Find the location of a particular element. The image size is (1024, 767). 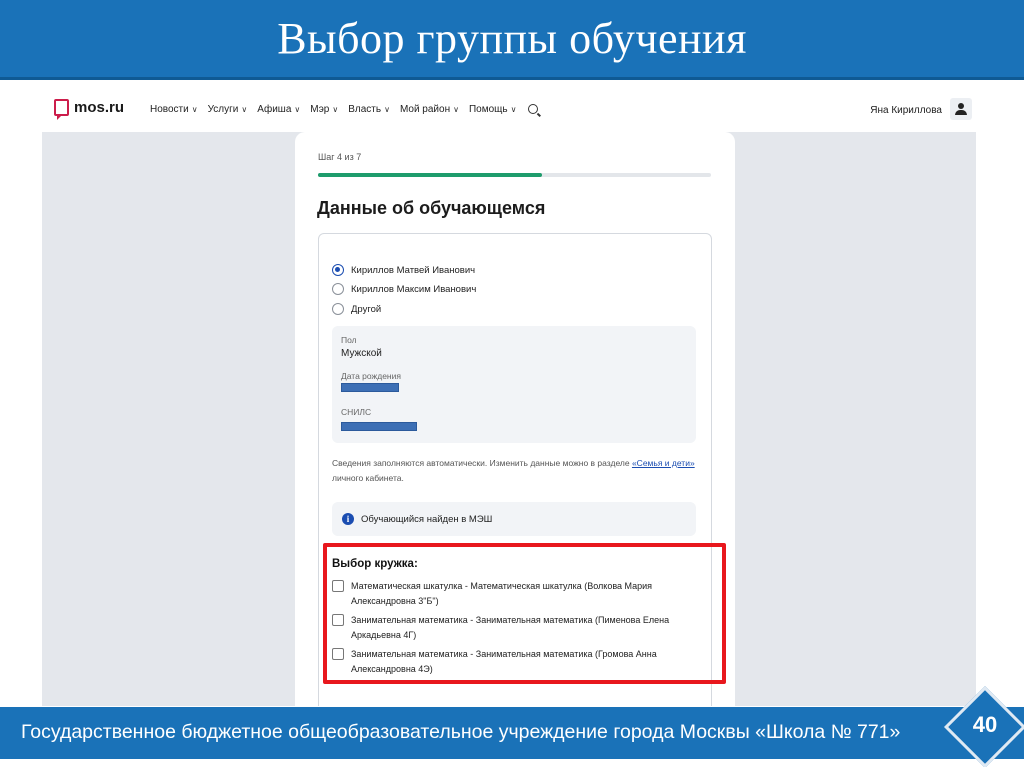

radio-student-1: Кириллов Матвей Иванович is located at coordinates (403, 270).